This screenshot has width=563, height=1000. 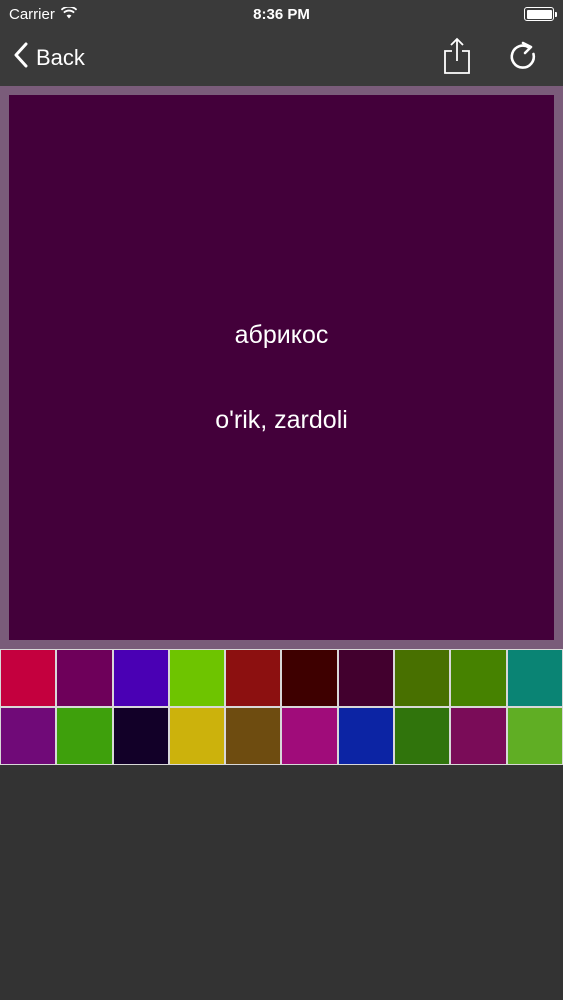 I want to click on chevron-left-icon, so click(x=21, y=58).